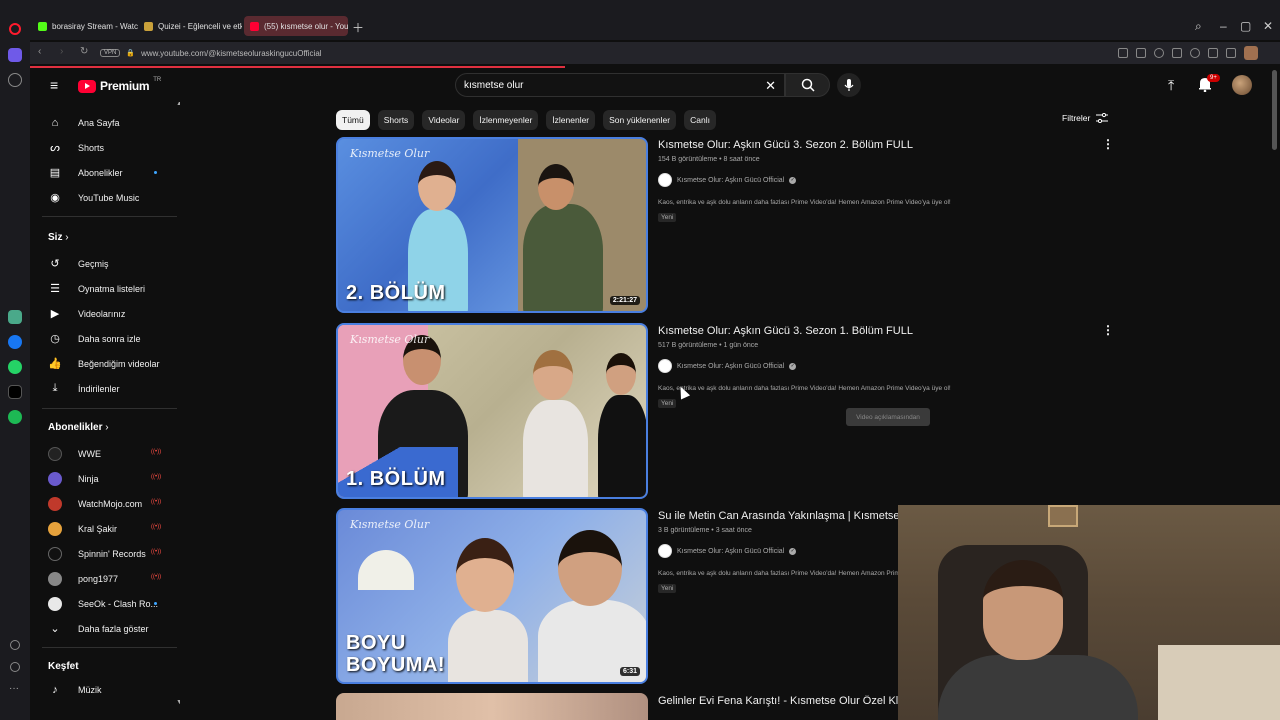 This screenshot has width=1280, height=720. Describe the element at coordinates (105, 288) in the screenshot. I see `sidebar-item-playlists: ☰ Oynatma listeleri` at that location.